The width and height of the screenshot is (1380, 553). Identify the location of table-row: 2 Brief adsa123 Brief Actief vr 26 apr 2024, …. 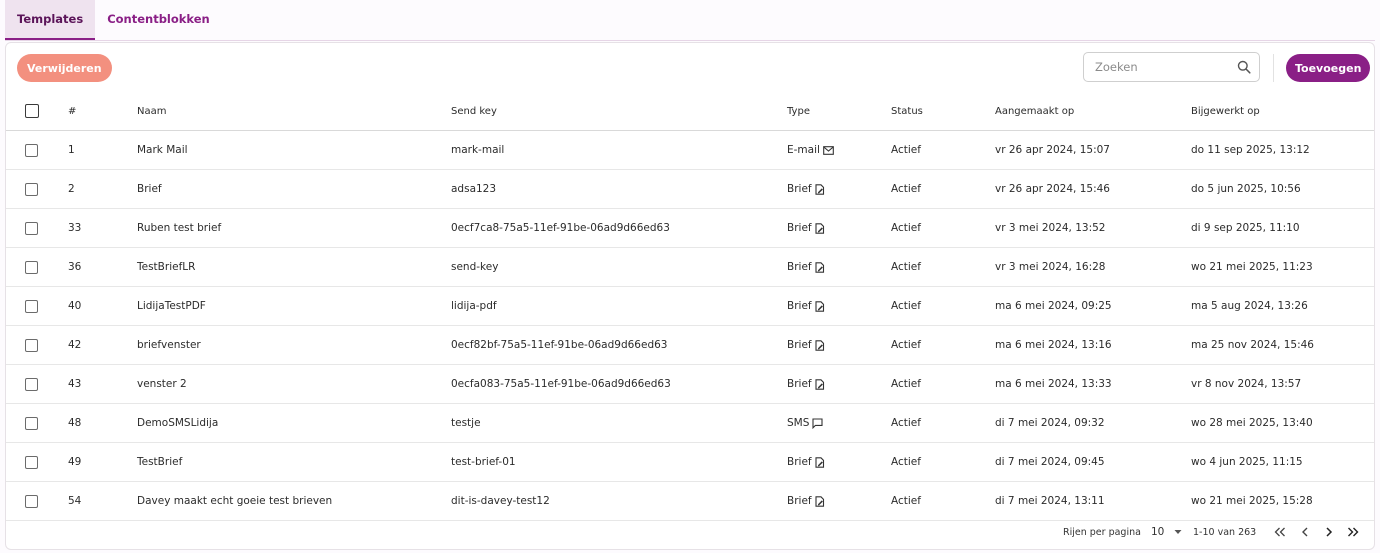
(690, 189).